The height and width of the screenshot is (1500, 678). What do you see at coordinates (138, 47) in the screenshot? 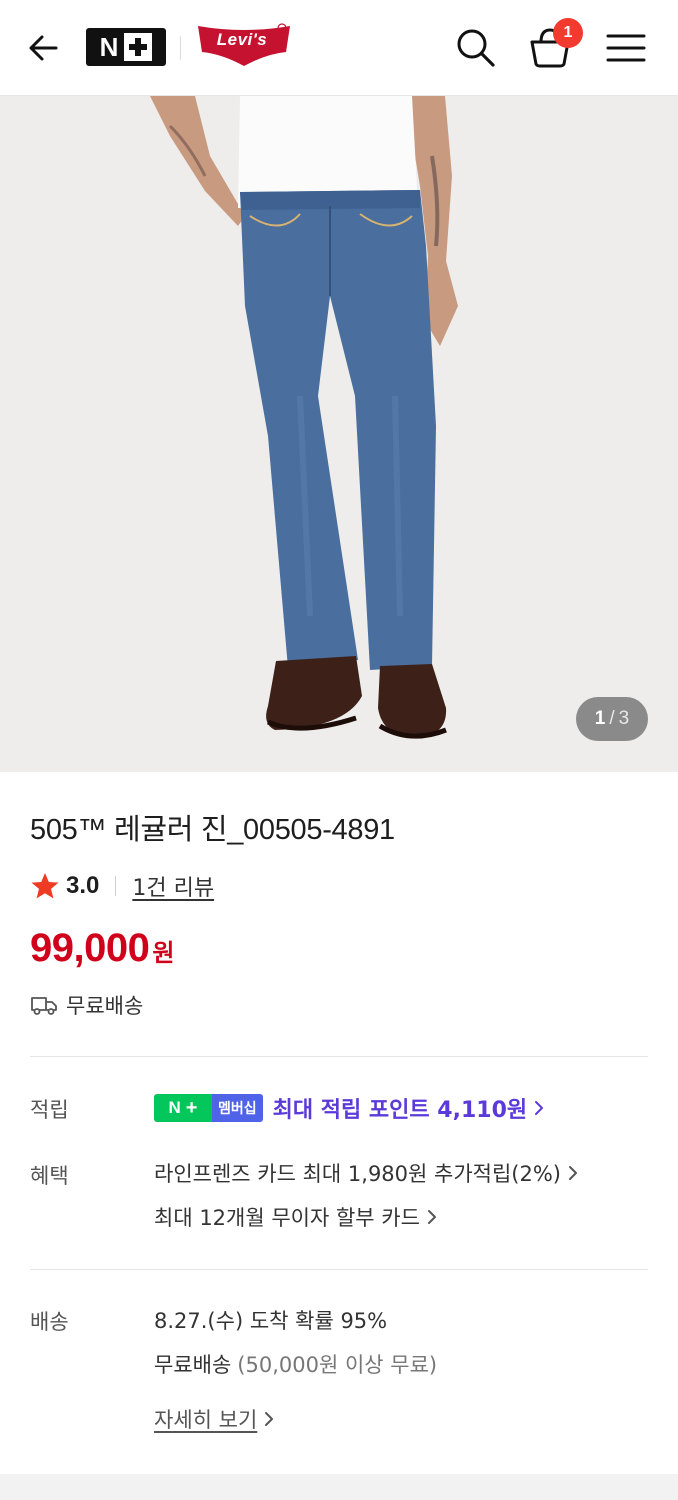
I see `plus-icon` at bounding box center [138, 47].